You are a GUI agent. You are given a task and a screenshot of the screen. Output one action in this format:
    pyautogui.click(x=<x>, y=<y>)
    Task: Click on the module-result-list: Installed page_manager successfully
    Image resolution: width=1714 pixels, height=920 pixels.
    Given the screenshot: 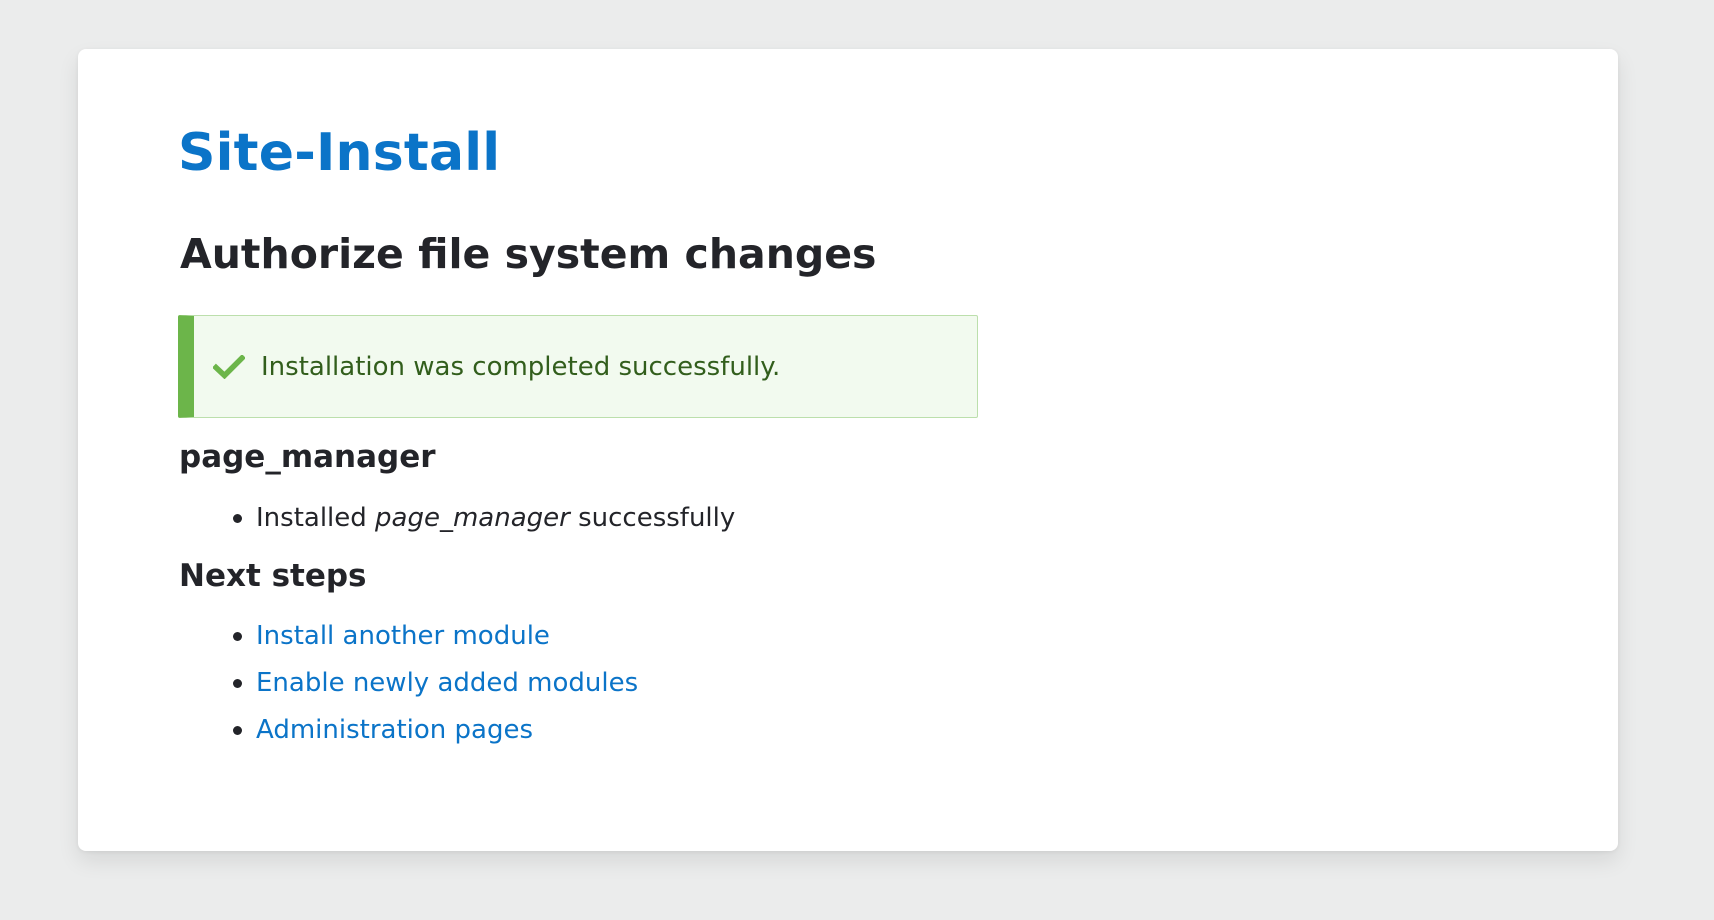 What is the action you would take?
    pyautogui.click(x=848, y=518)
    